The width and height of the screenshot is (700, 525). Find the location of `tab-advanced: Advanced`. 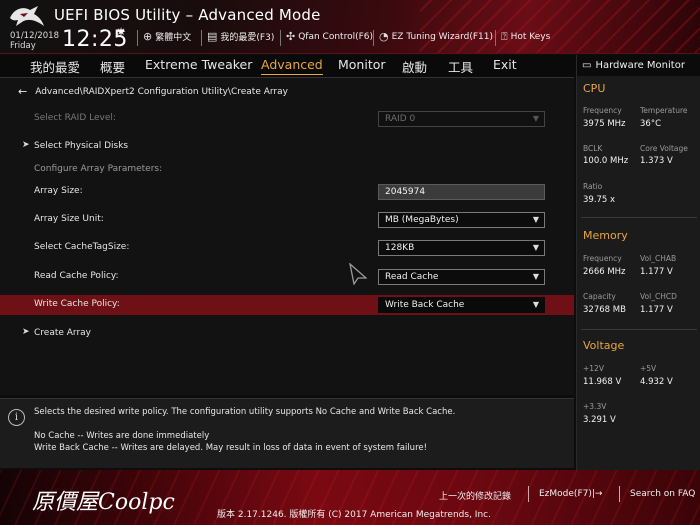

tab-advanced: Advanced is located at coordinates (292, 66).